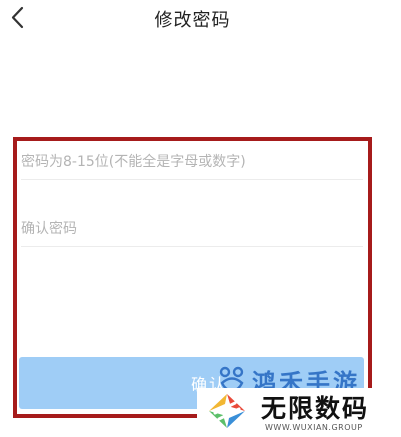 The width and height of the screenshot is (401, 437). I want to click on page-title: 修改密码, so click(192, 20).